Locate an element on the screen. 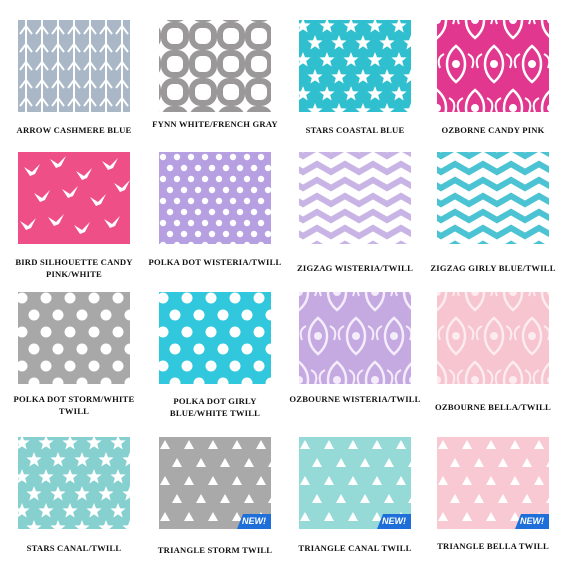  swatch-label: ZIGZAG WISTERIA/TWILL is located at coordinates (355, 268).